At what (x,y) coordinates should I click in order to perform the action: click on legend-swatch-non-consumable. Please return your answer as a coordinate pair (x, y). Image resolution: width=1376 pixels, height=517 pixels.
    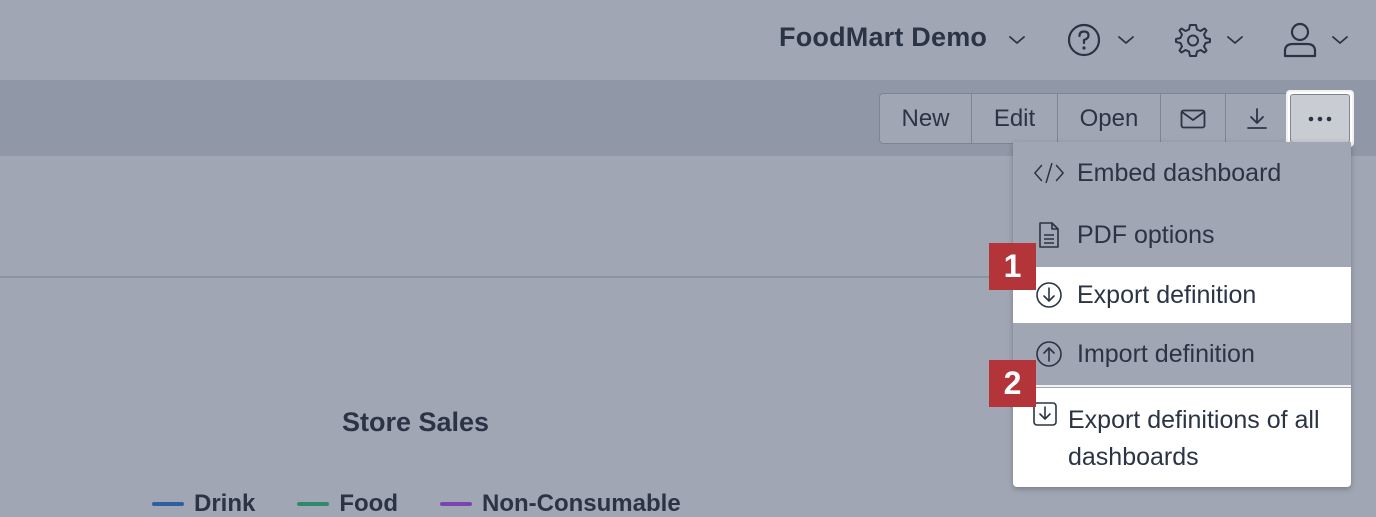
    Looking at the image, I should click on (456, 504).